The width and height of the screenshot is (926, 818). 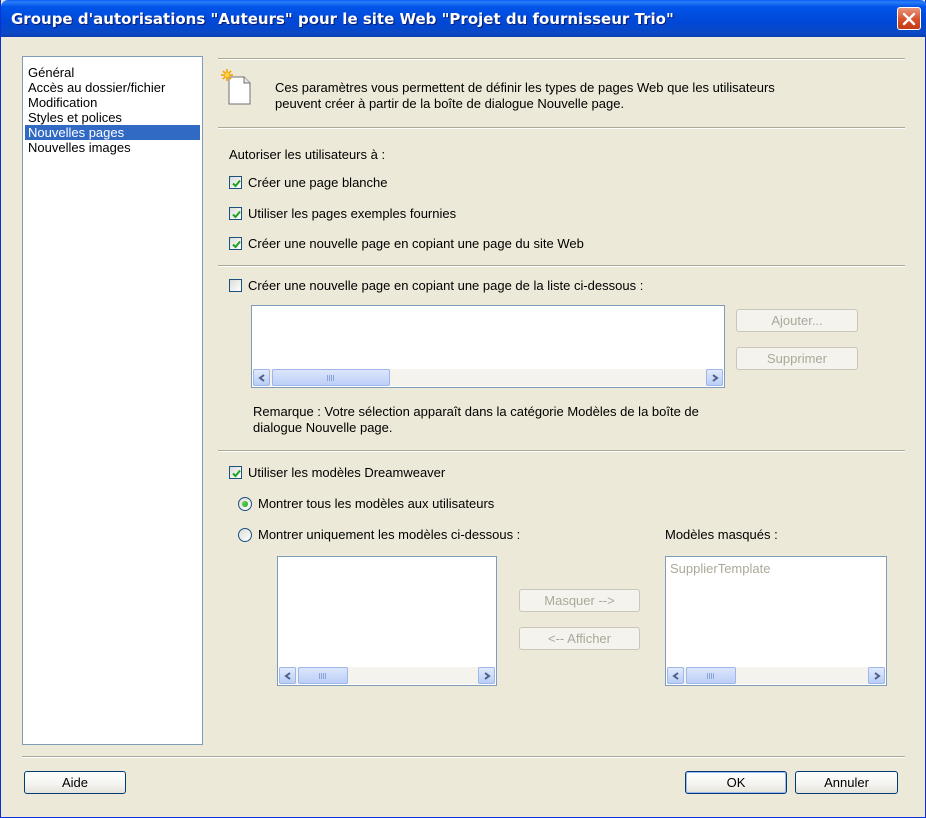 What do you see at coordinates (488, 377) in the screenshot?
I see `copy-page-hscrollbar` at bounding box center [488, 377].